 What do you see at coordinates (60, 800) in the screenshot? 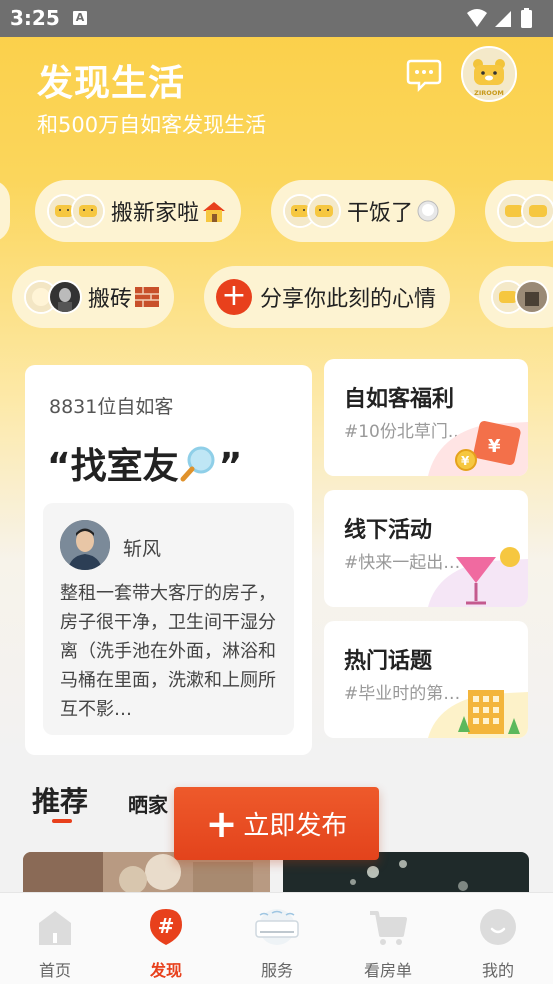
I see `tab-recommend: 推荐` at bounding box center [60, 800].